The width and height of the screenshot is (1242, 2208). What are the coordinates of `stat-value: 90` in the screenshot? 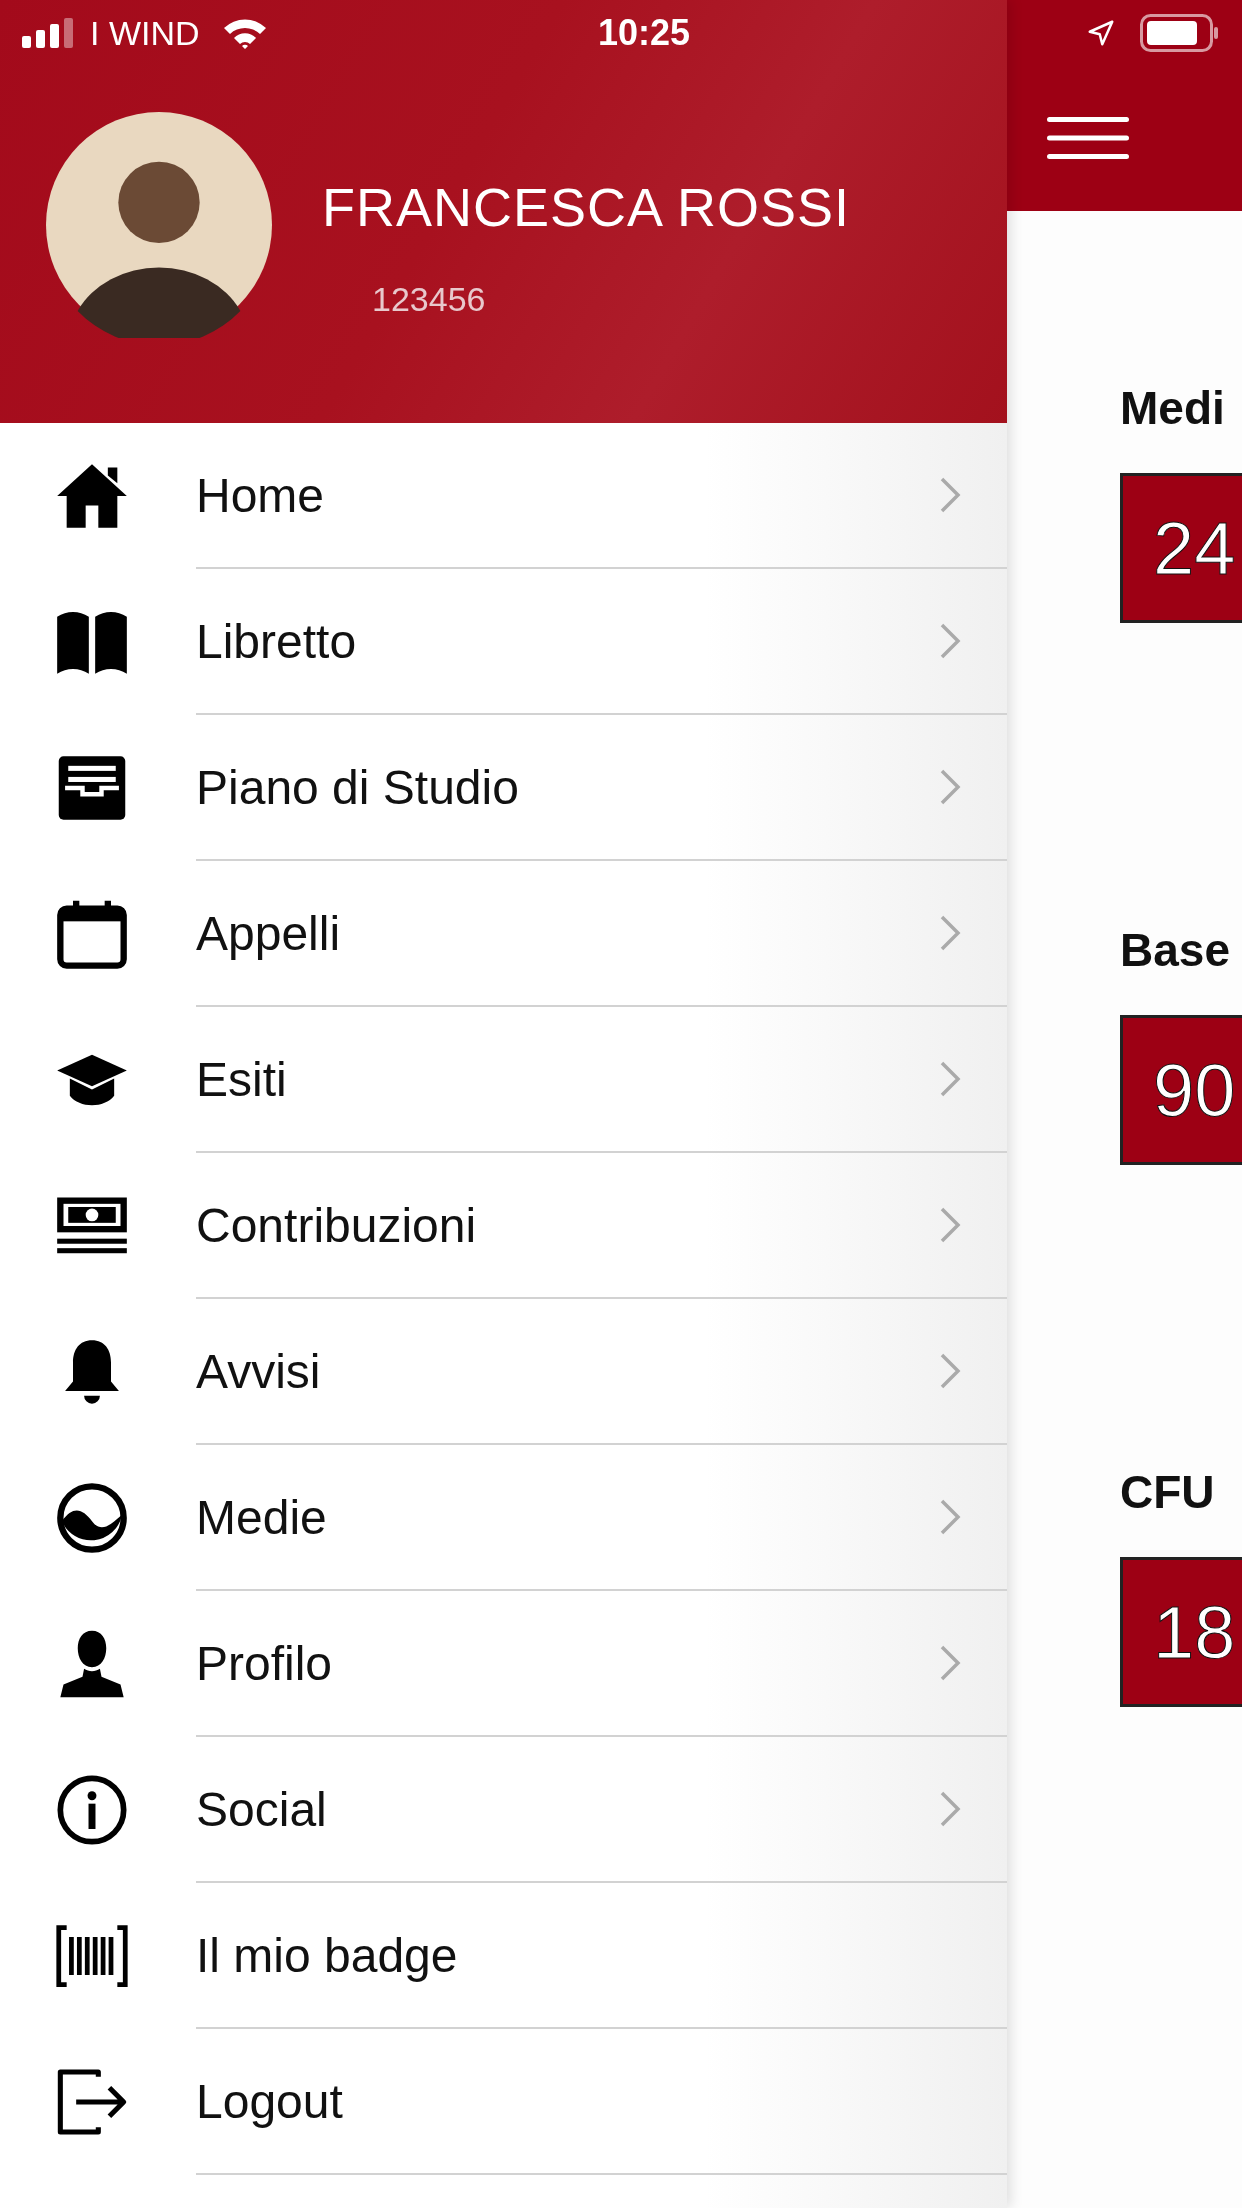 It's located at (1181, 1090).